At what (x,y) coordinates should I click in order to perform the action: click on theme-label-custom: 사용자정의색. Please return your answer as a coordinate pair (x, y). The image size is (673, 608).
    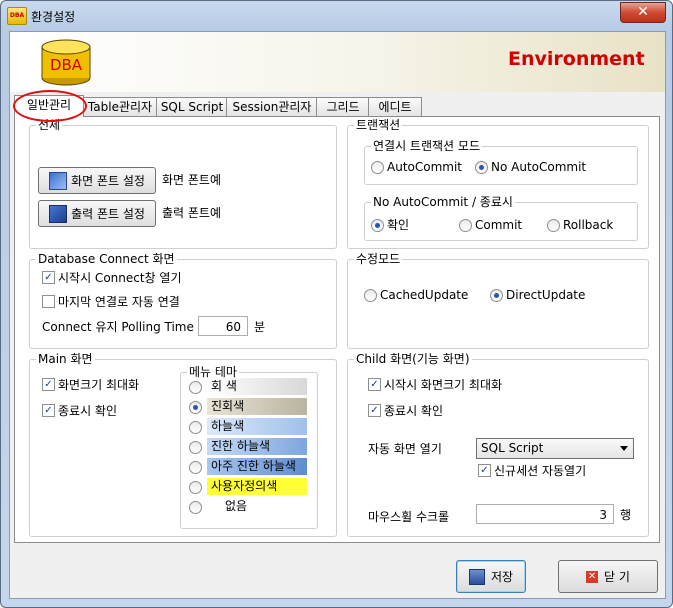
    Looking at the image, I should click on (244, 486).